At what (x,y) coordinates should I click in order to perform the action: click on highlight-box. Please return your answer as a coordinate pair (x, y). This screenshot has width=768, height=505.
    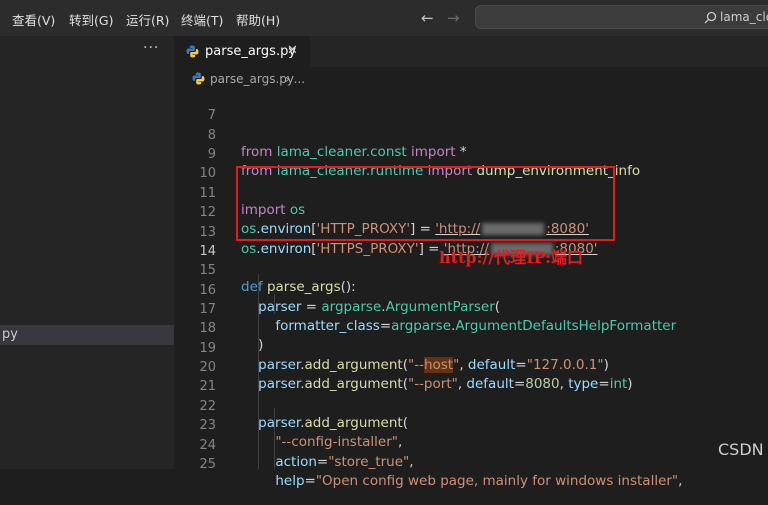
    Looking at the image, I should click on (425, 203).